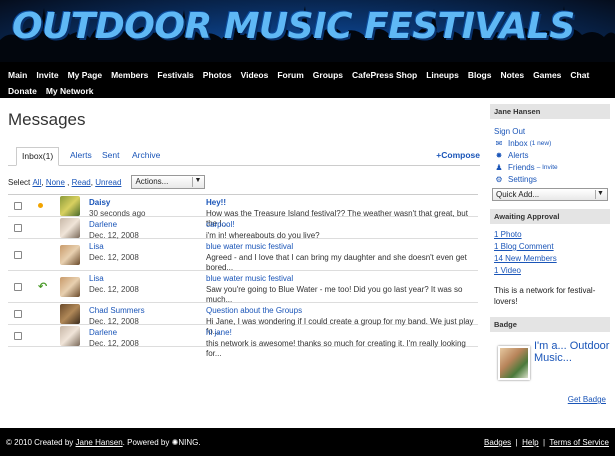  Describe the element at coordinates (117, 310) in the screenshot. I see `sender-link: Chad Summers` at that location.